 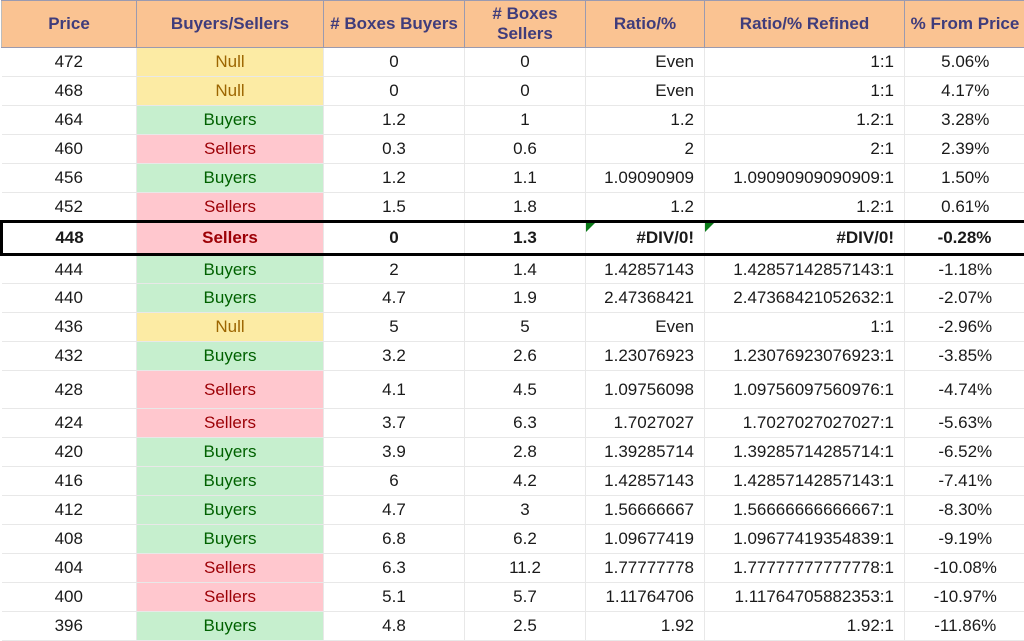 What do you see at coordinates (394, 149) in the screenshot?
I see `cell-boxes-buyers: 0.3` at bounding box center [394, 149].